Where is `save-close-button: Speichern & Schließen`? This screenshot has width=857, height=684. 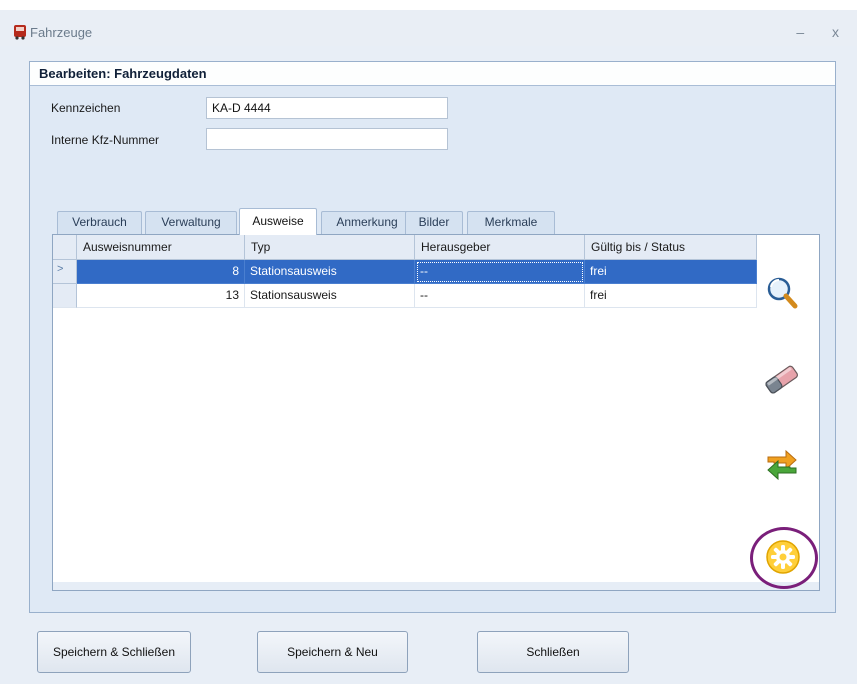 save-close-button: Speichern & Schließen is located at coordinates (114, 652).